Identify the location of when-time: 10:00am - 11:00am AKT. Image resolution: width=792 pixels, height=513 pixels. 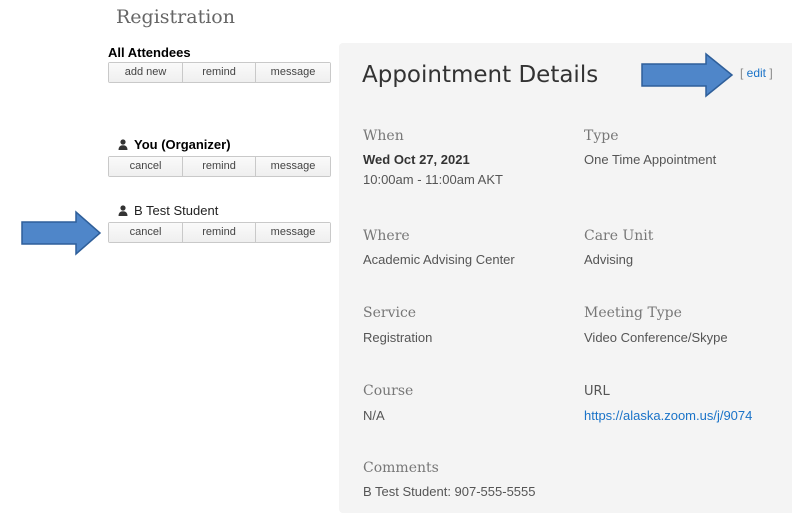
(433, 179).